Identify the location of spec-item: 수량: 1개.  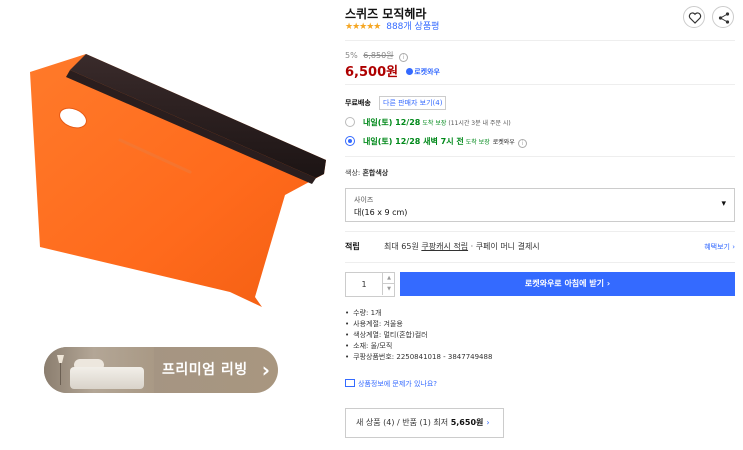
(418, 313).